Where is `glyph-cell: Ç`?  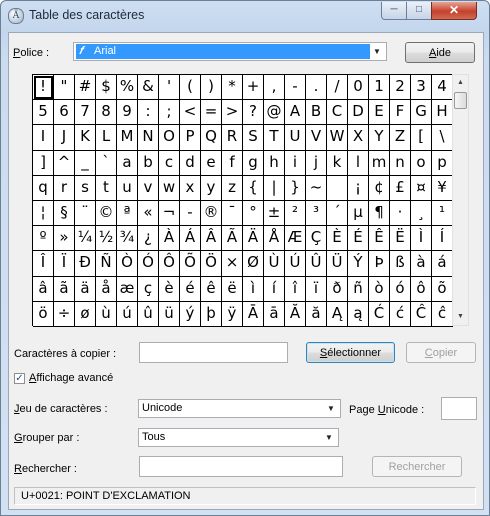 glyph-cell: Ç is located at coordinates (316, 239).